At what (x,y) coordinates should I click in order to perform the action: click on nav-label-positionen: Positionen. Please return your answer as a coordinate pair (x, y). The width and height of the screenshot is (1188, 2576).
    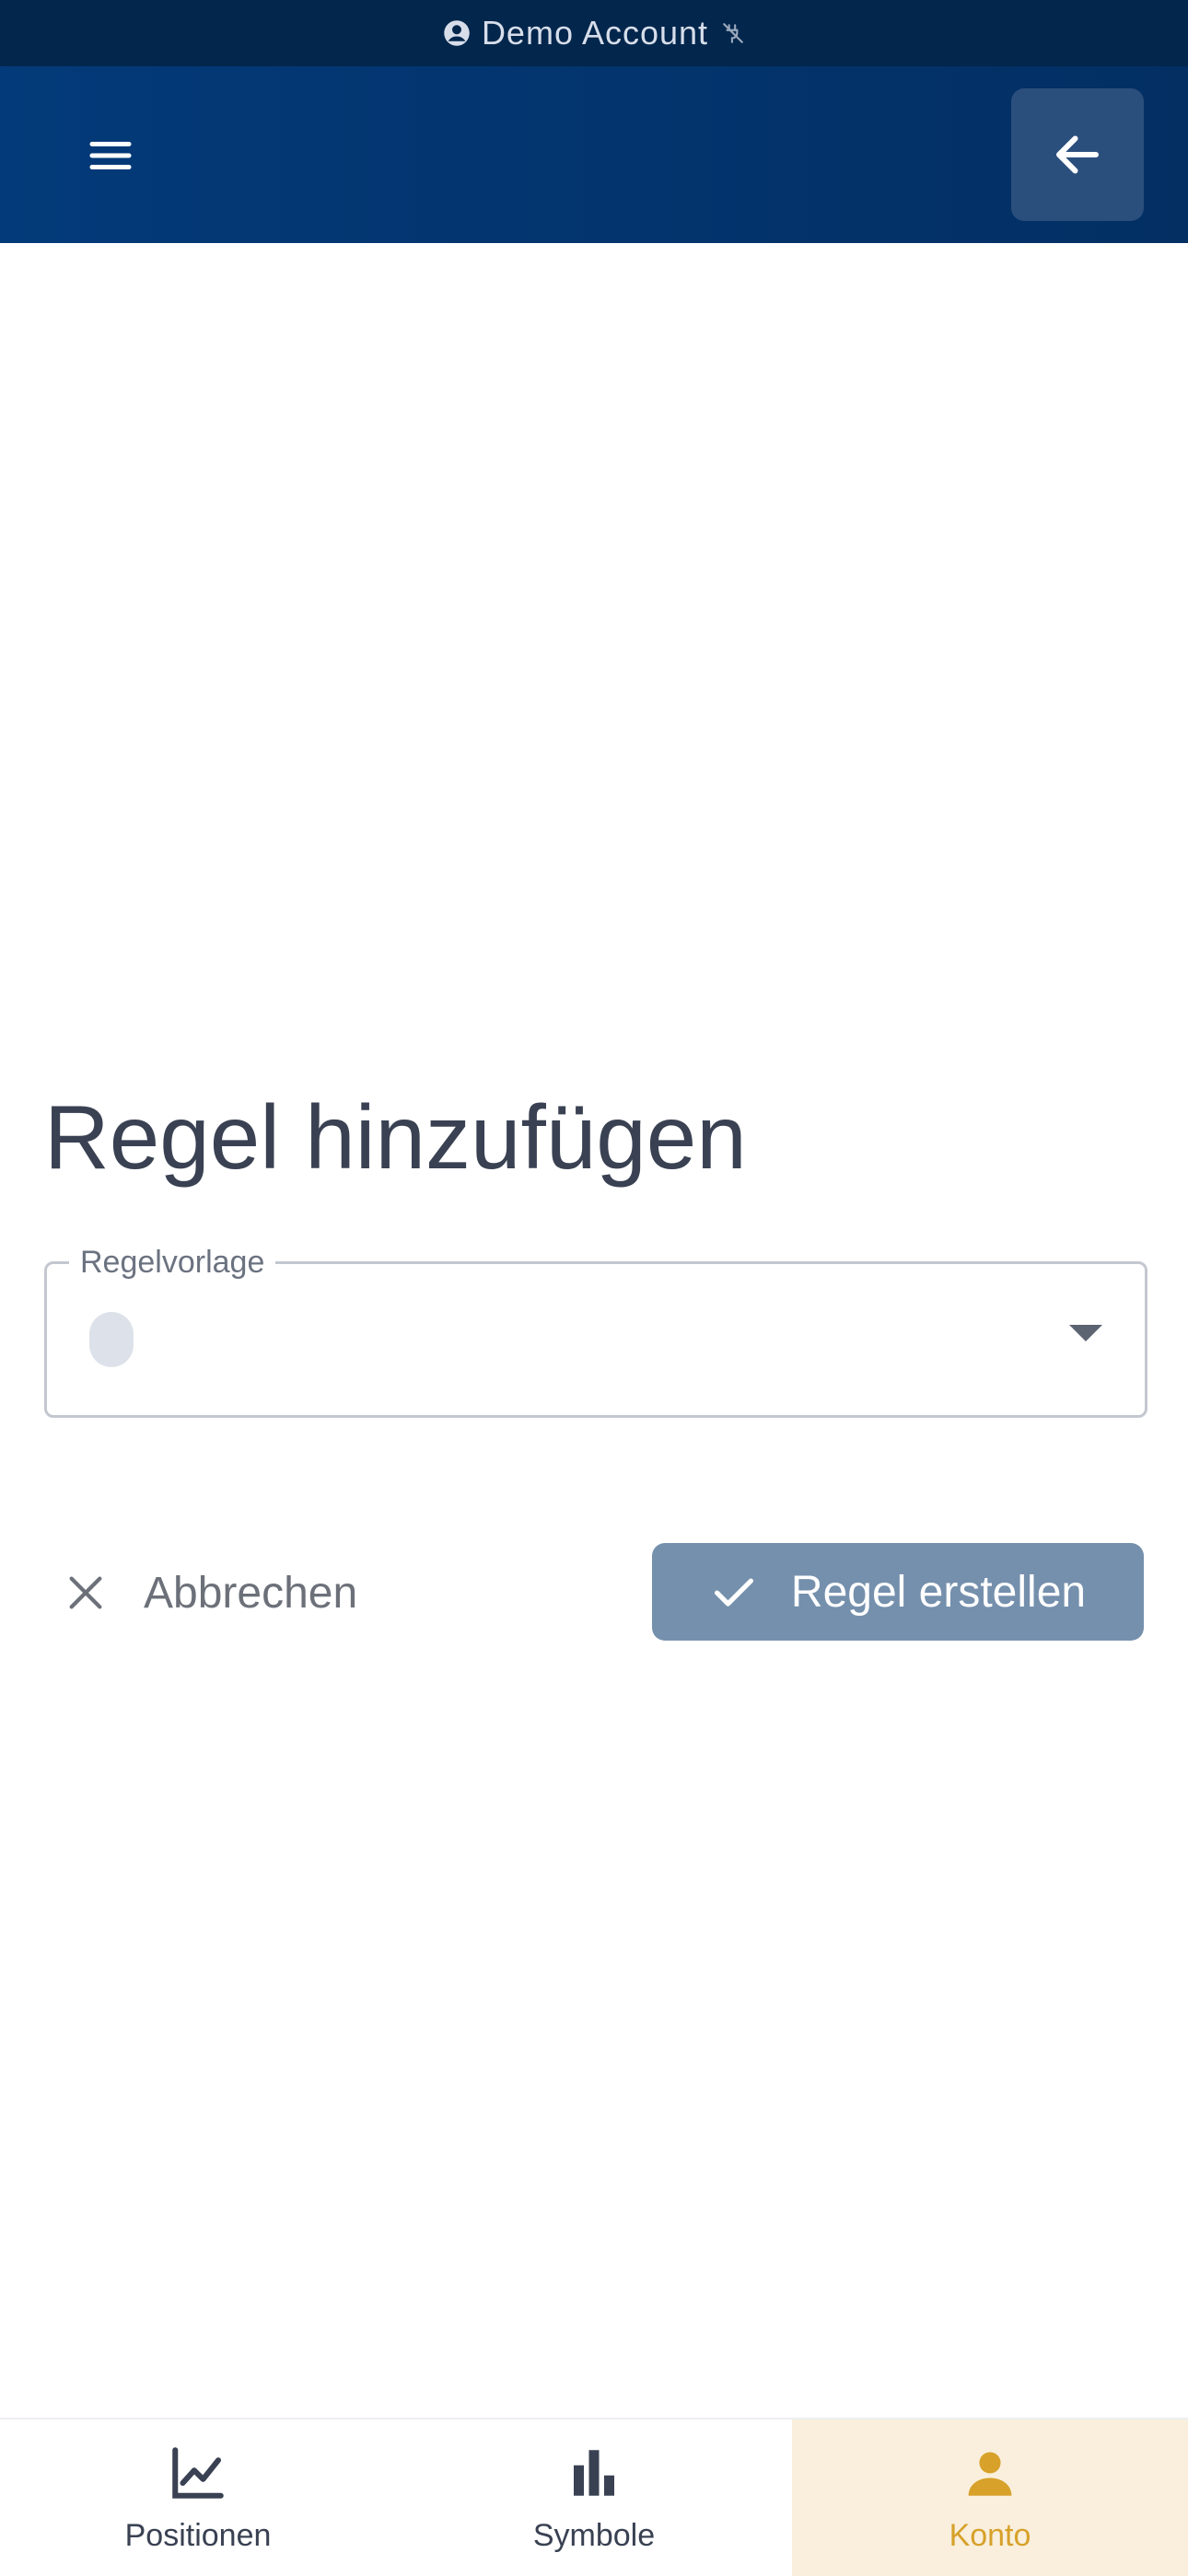
    Looking at the image, I should click on (198, 2535).